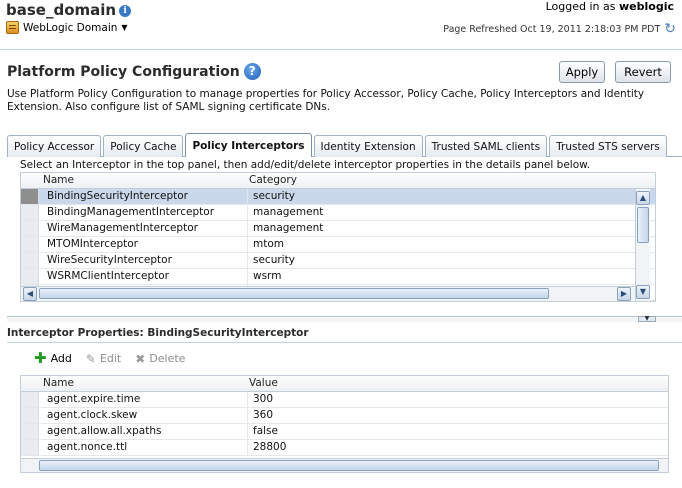 This screenshot has height=488, width=682. Describe the element at coordinates (109, 260) in the screenshot. I see `cell-name: WireSecurityInterceptor` at that location.